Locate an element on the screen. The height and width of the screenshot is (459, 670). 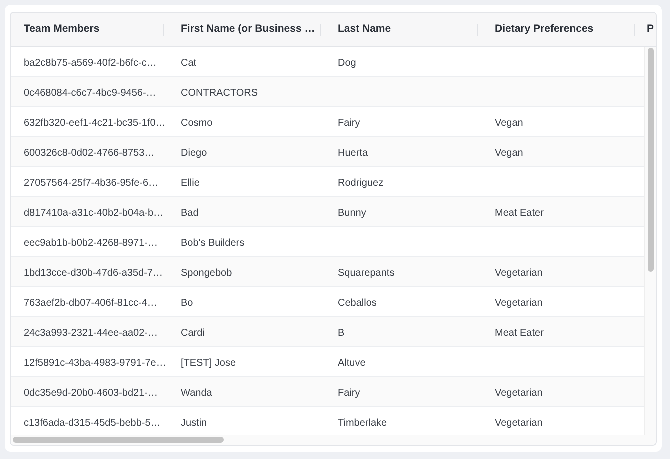
table-cell: Bo is located at coordinates (187, 303).